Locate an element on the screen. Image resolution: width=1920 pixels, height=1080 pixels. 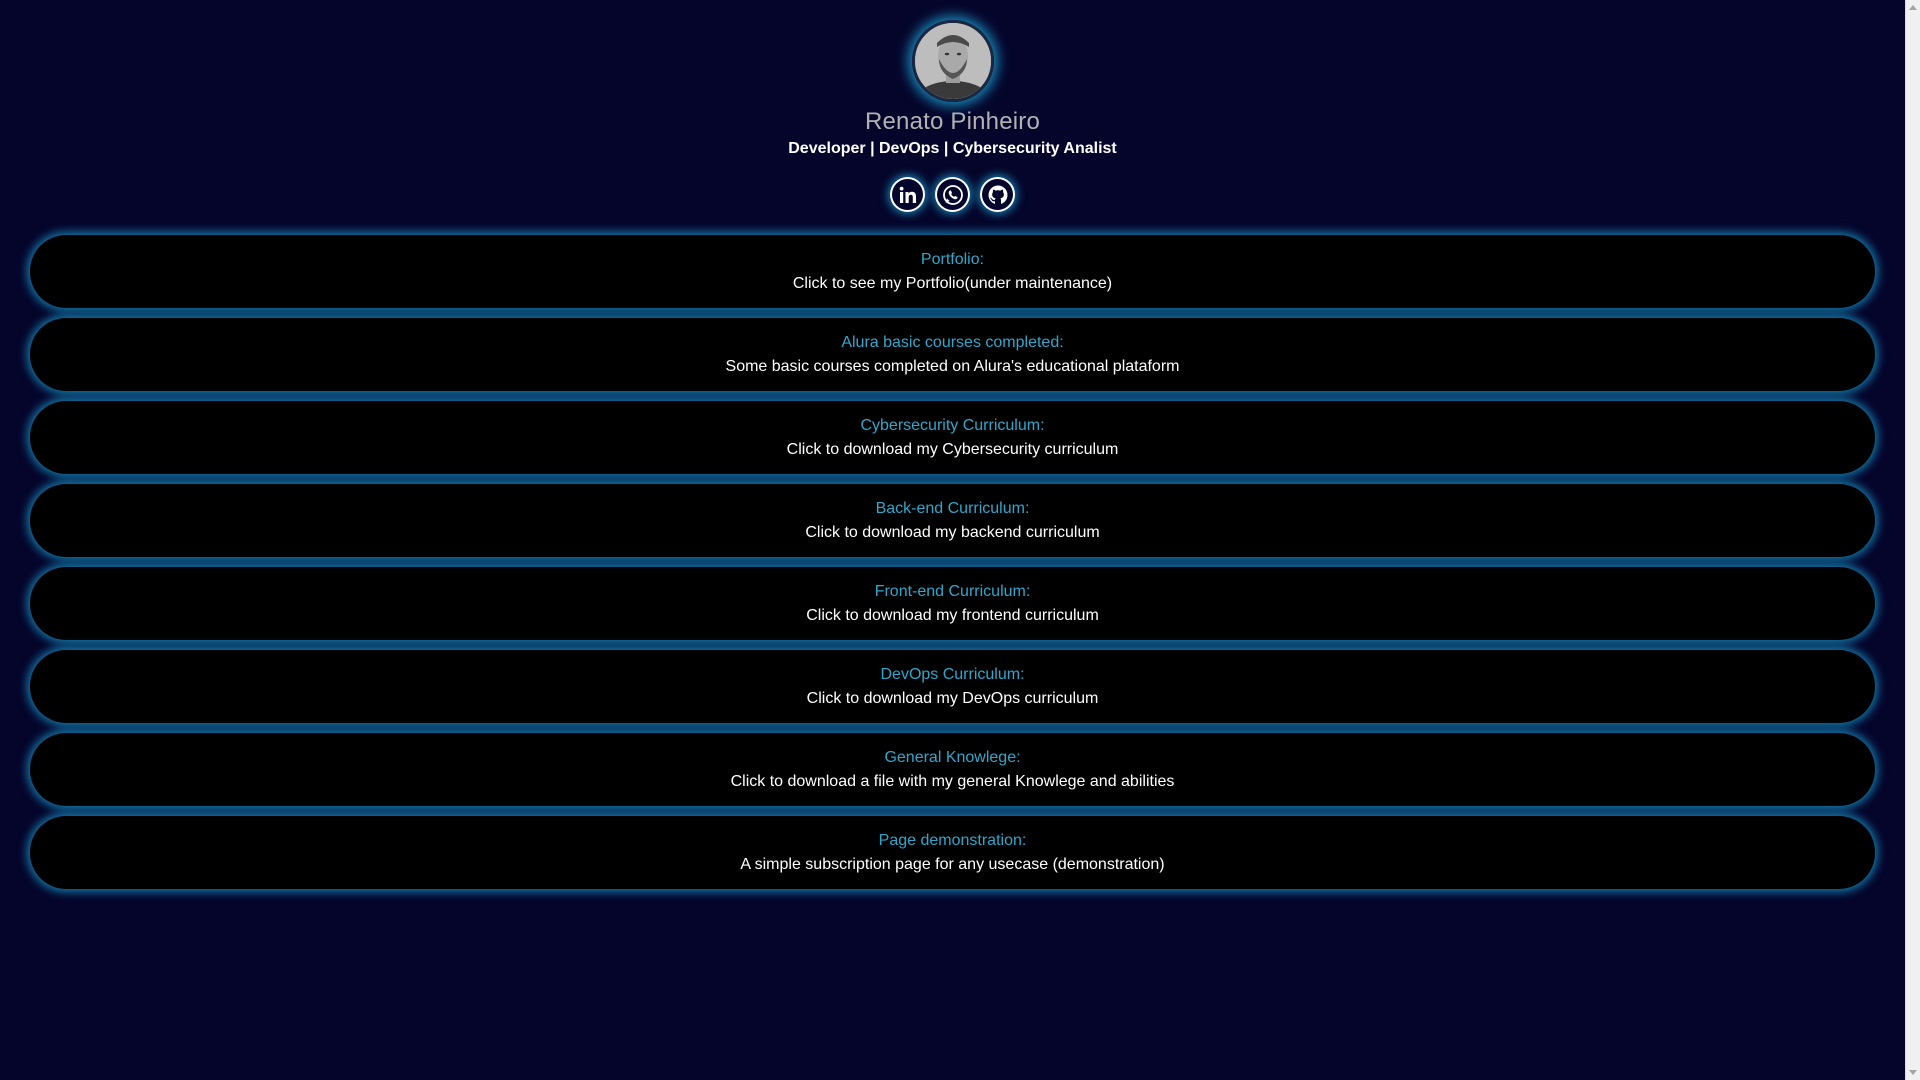
link-description: Click to download my frontend curriculum is located at coordinates (952, 615).